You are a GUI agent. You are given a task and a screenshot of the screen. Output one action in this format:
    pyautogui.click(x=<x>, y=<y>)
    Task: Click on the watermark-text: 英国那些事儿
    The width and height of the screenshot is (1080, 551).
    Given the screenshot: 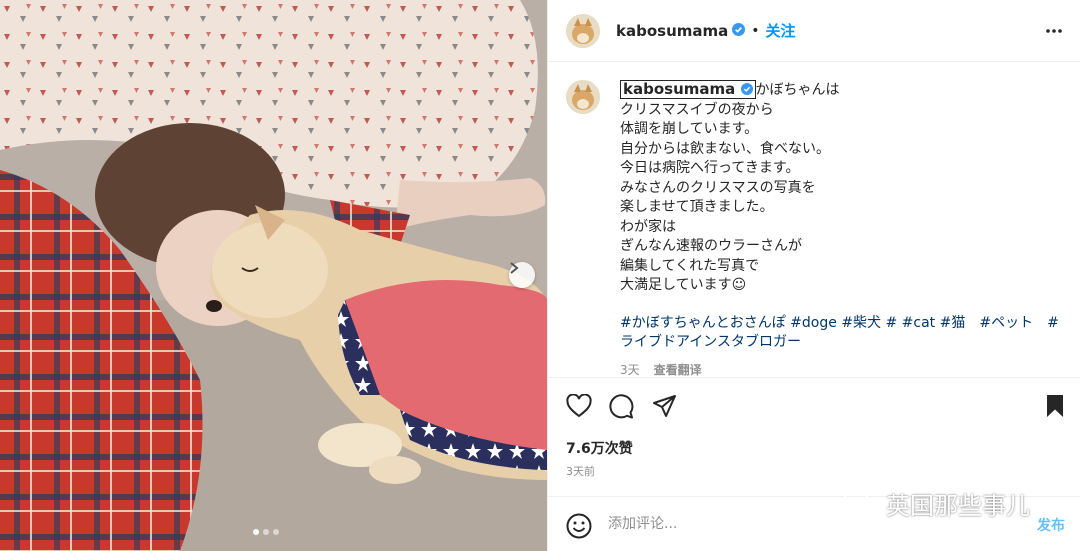 What is the action you would take?
    pyautogui.click(x=958, y=506)
    